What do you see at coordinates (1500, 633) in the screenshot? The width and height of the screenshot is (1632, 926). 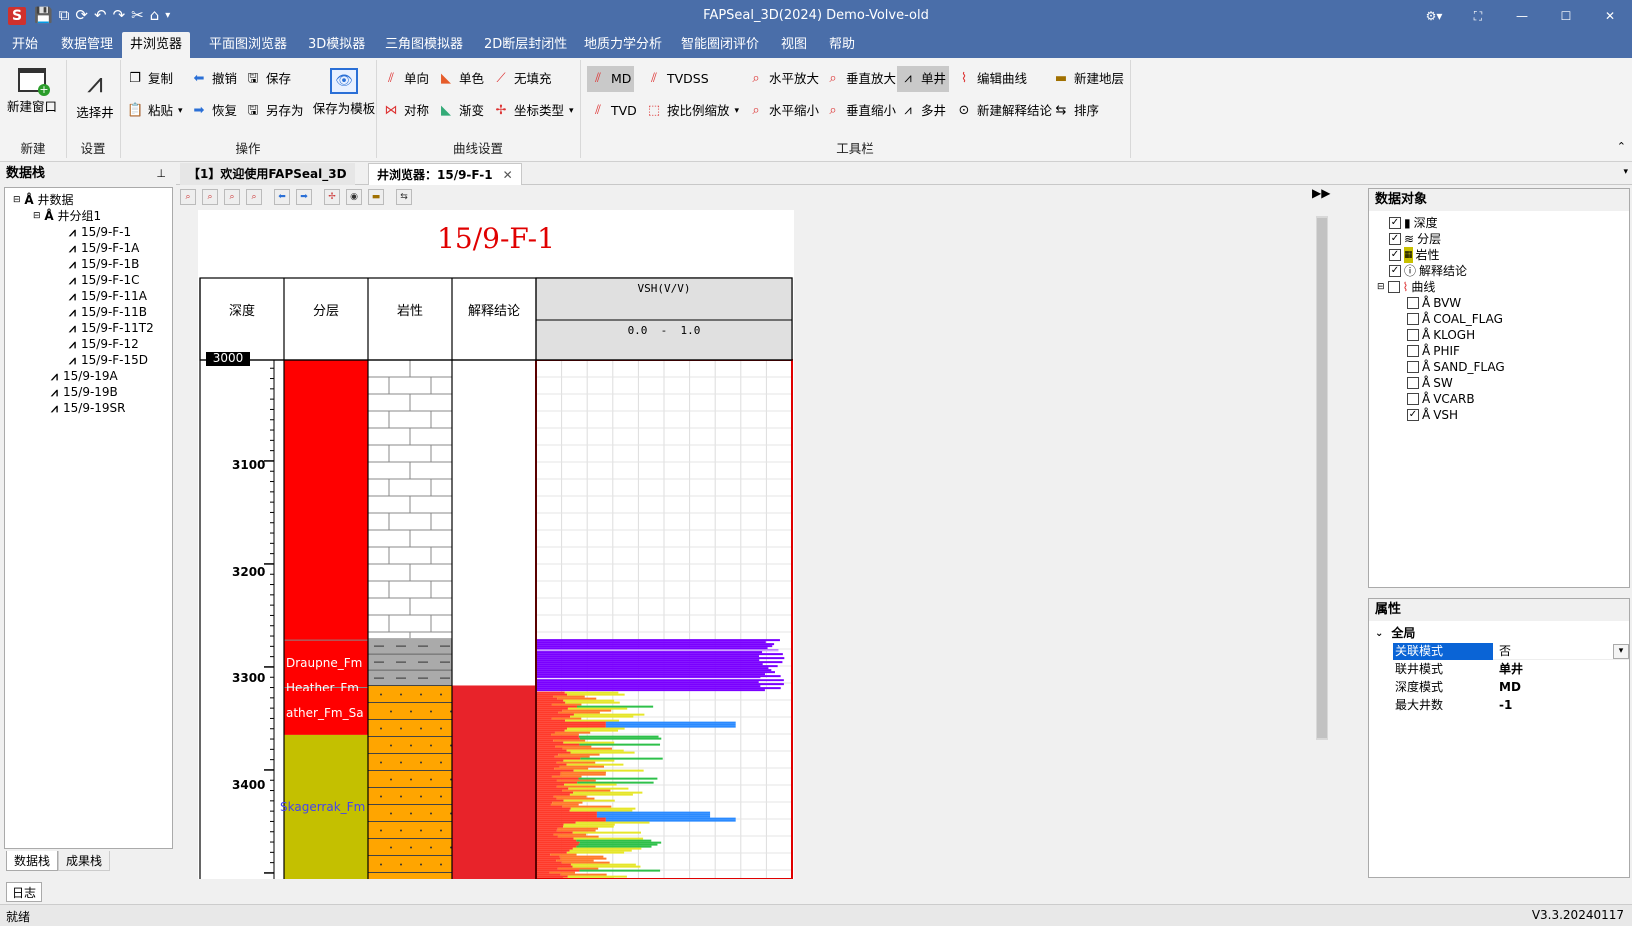 I see `properties-section-global: ⌄ 全局` at bounding box center [1500, 633].